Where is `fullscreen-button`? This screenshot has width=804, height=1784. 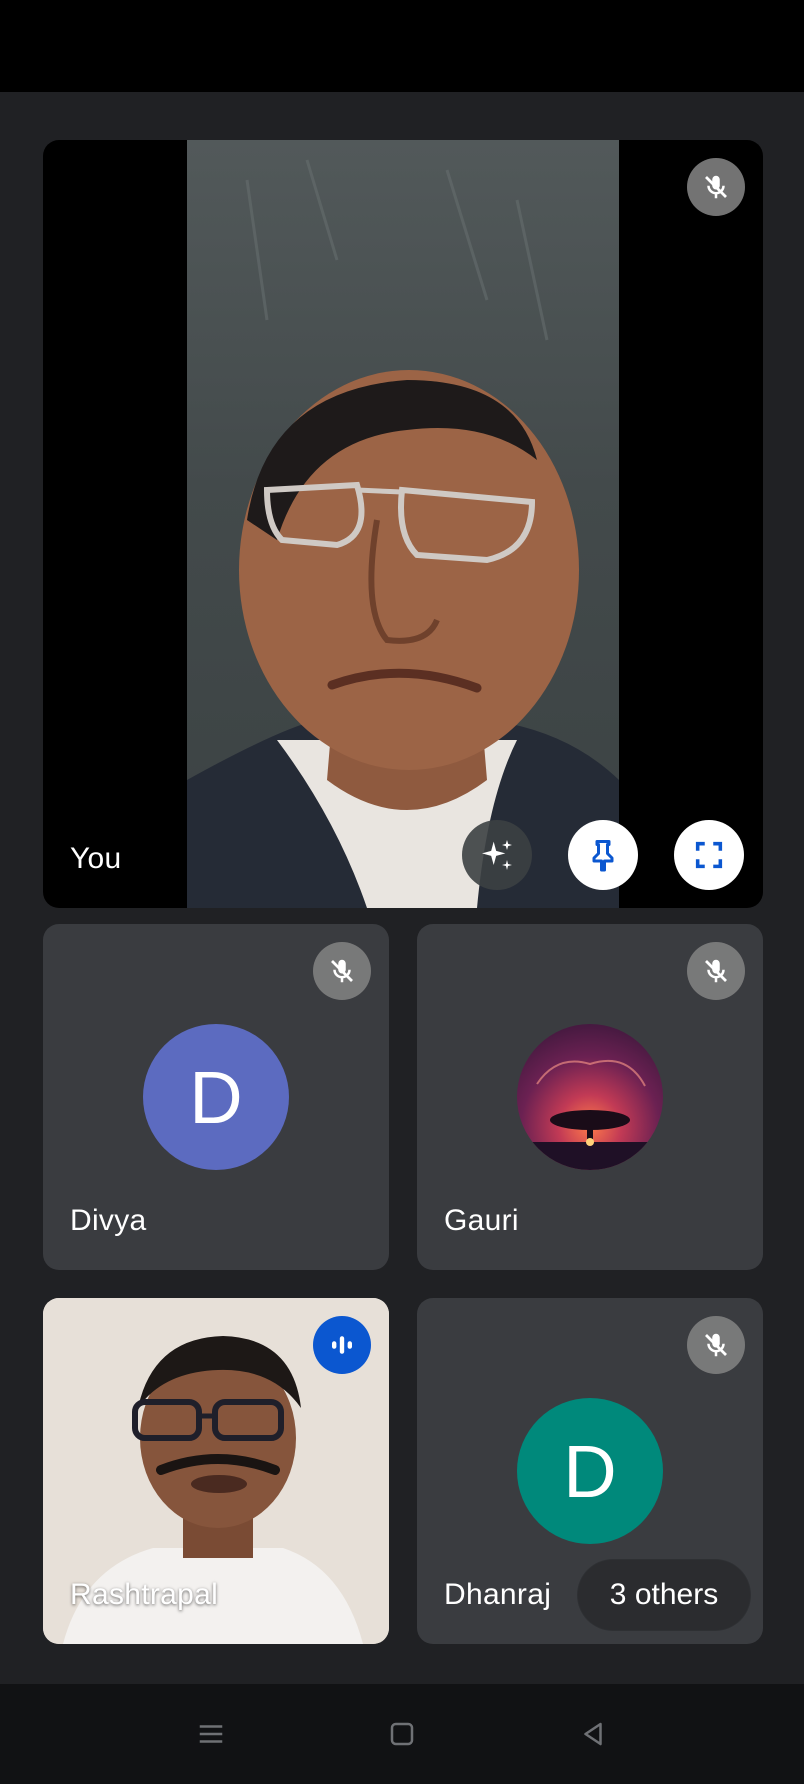 fullscreen-button is located at coordinates (709, 855).